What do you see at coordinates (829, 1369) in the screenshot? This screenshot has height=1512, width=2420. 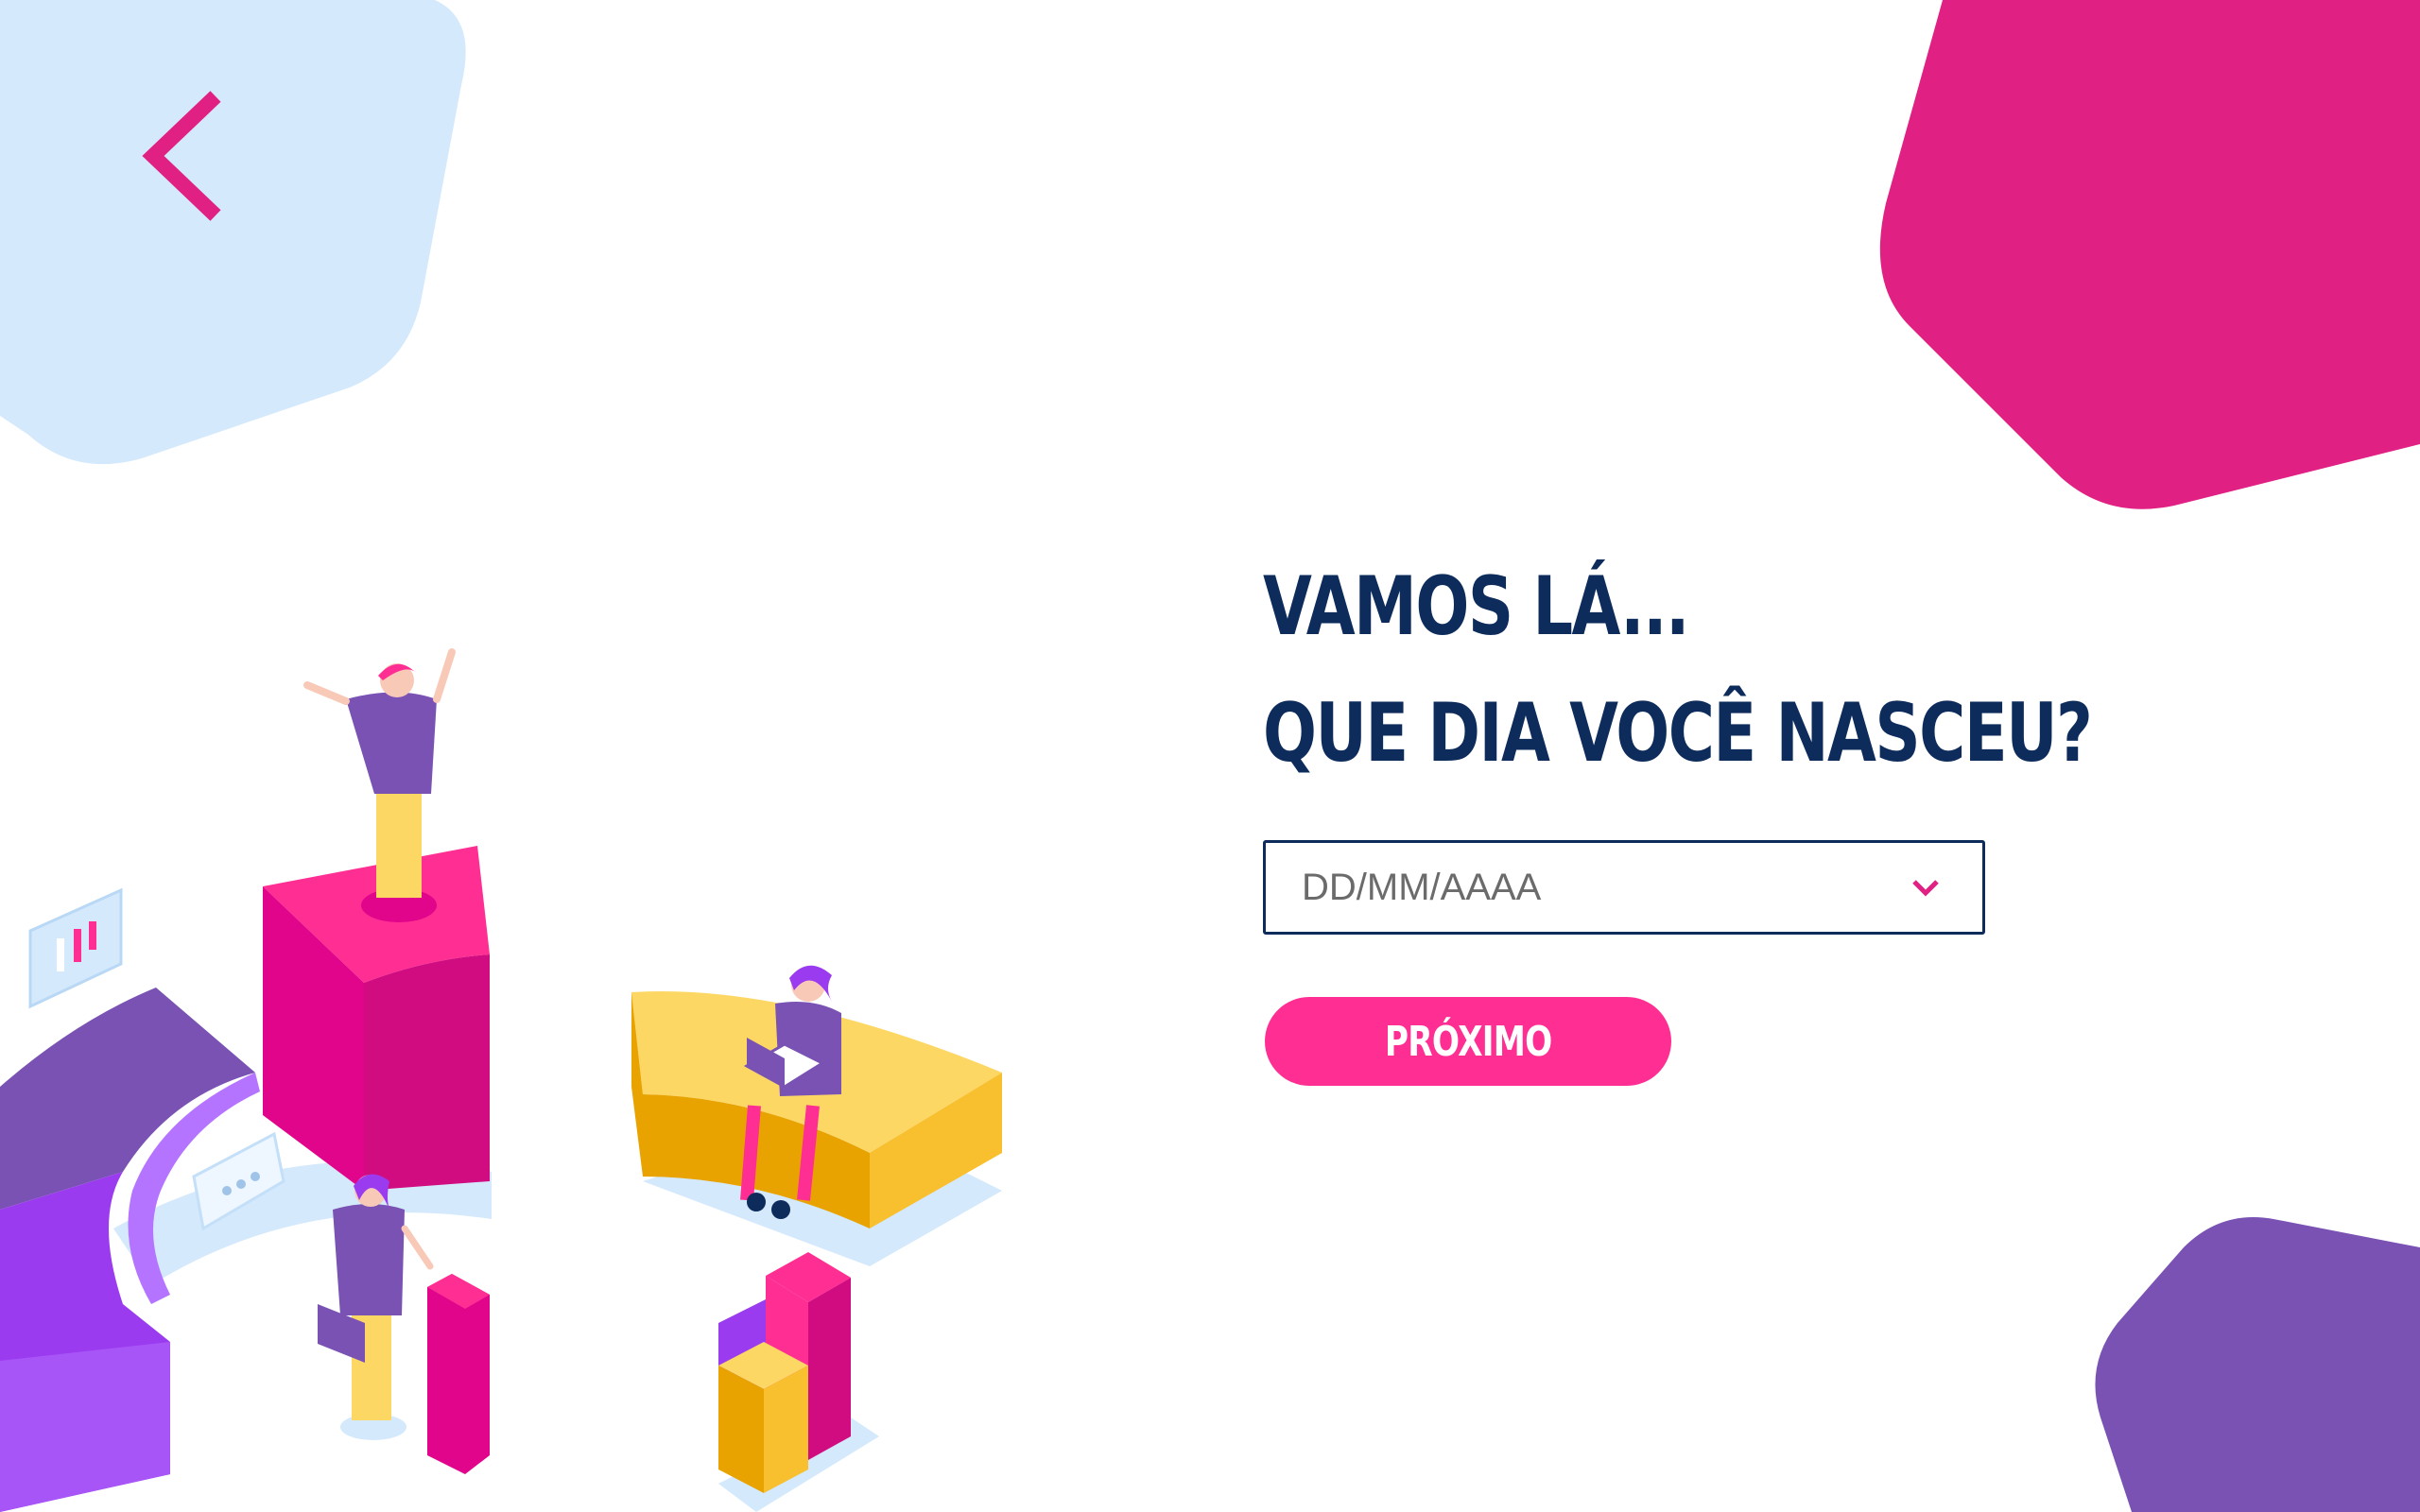 I see `cube-magenta` at bounding box center [829, 1369].